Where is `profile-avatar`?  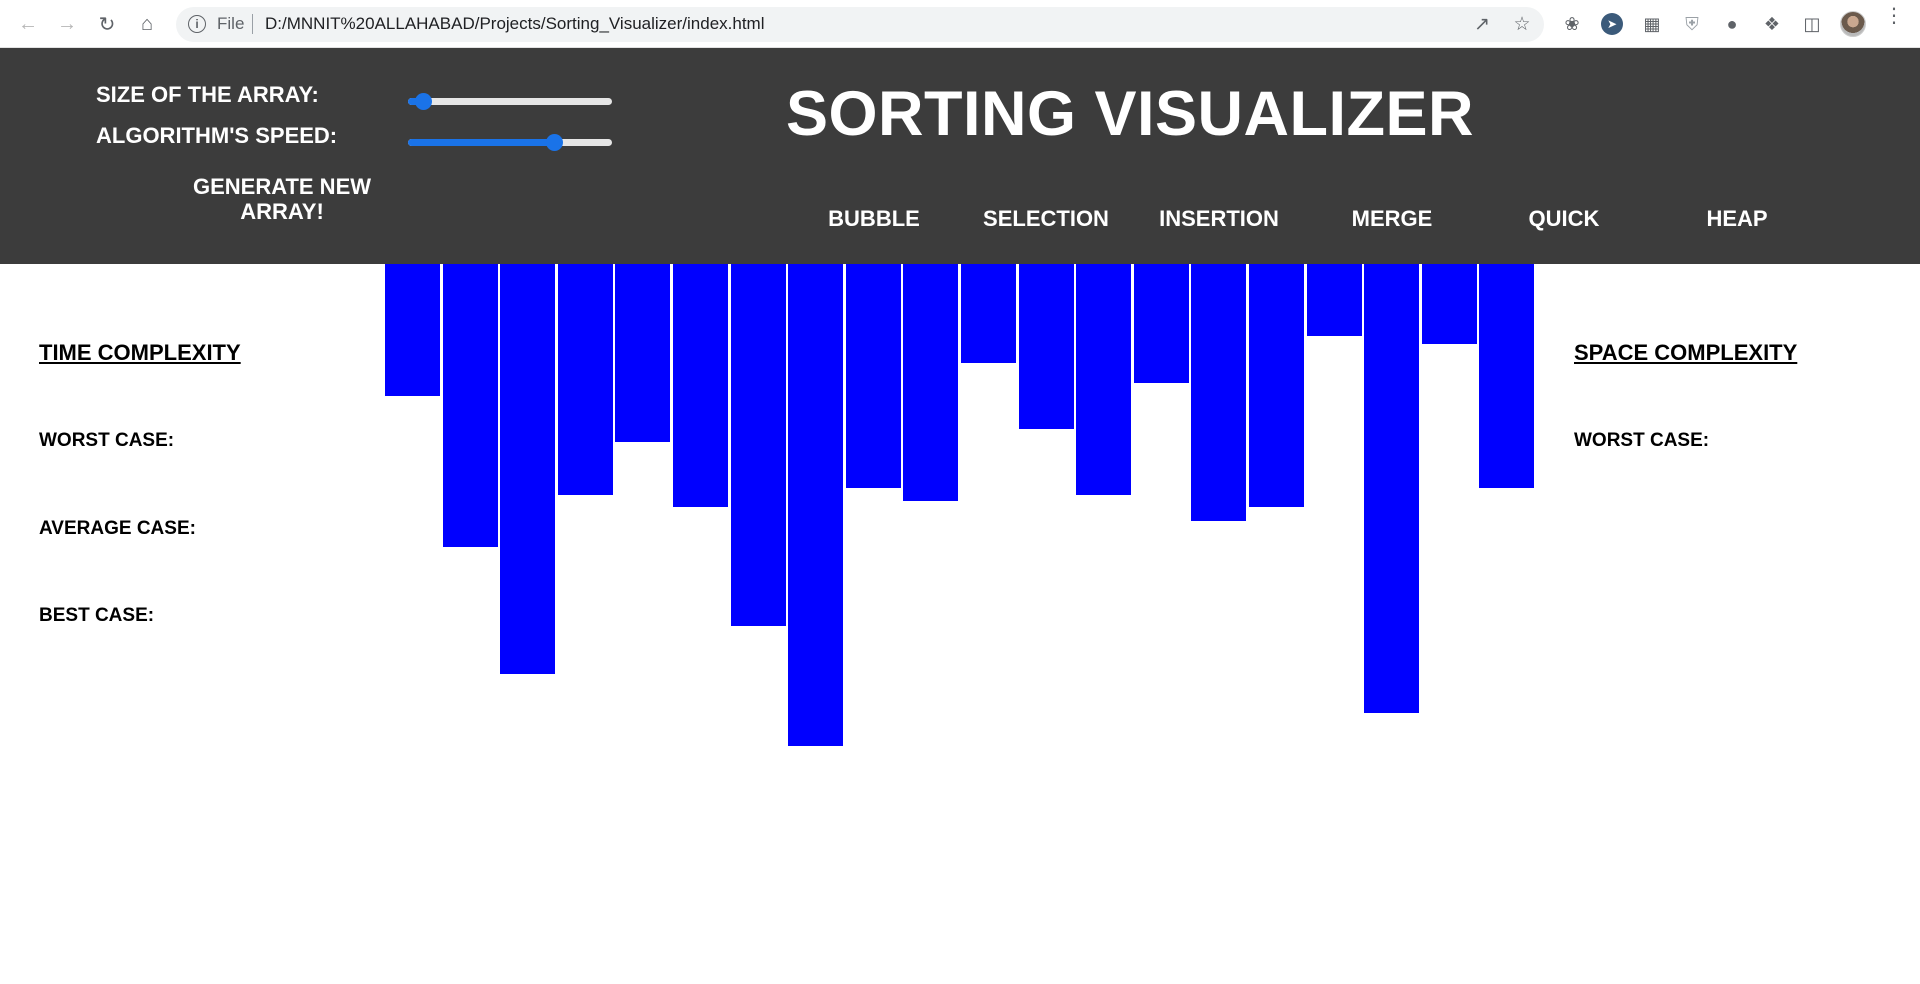
profile-avatar is located at coordinates (1853, 24).